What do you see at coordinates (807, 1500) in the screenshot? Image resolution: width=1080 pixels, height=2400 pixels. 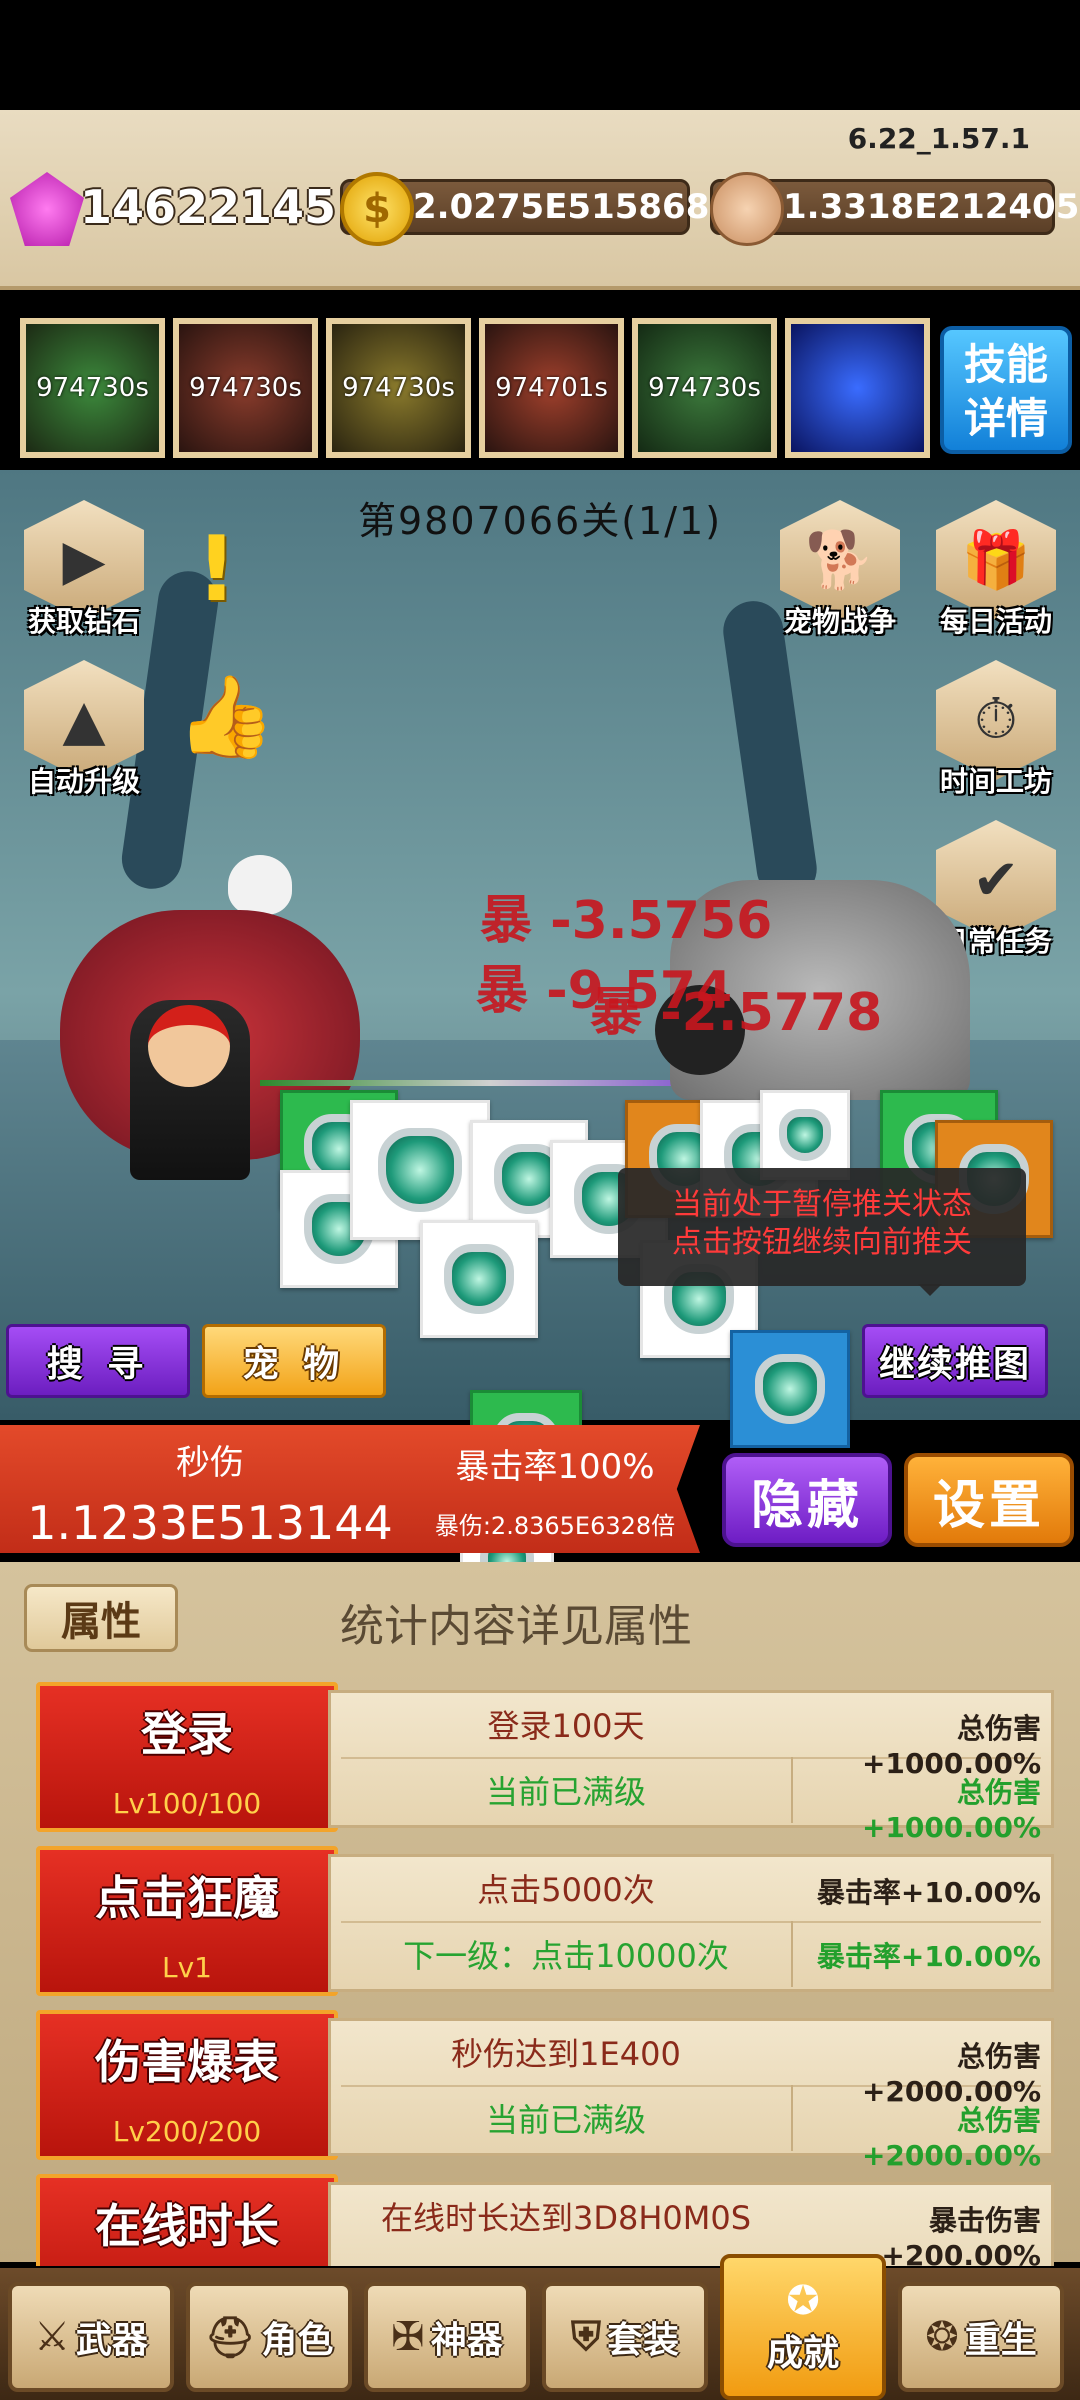 I see `hide-button: 隐藏` at bounding box center [807, 1500].